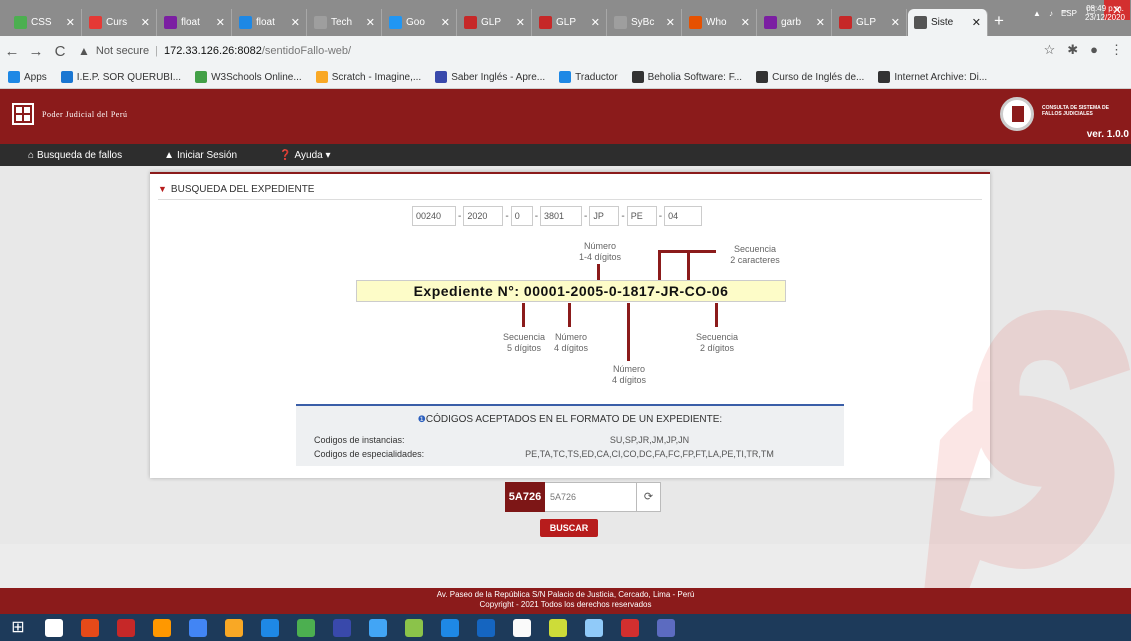  Describe the element at coordinates (569, 528) in the screenshot. I see `buscar-button: BUSCAR` at that location.